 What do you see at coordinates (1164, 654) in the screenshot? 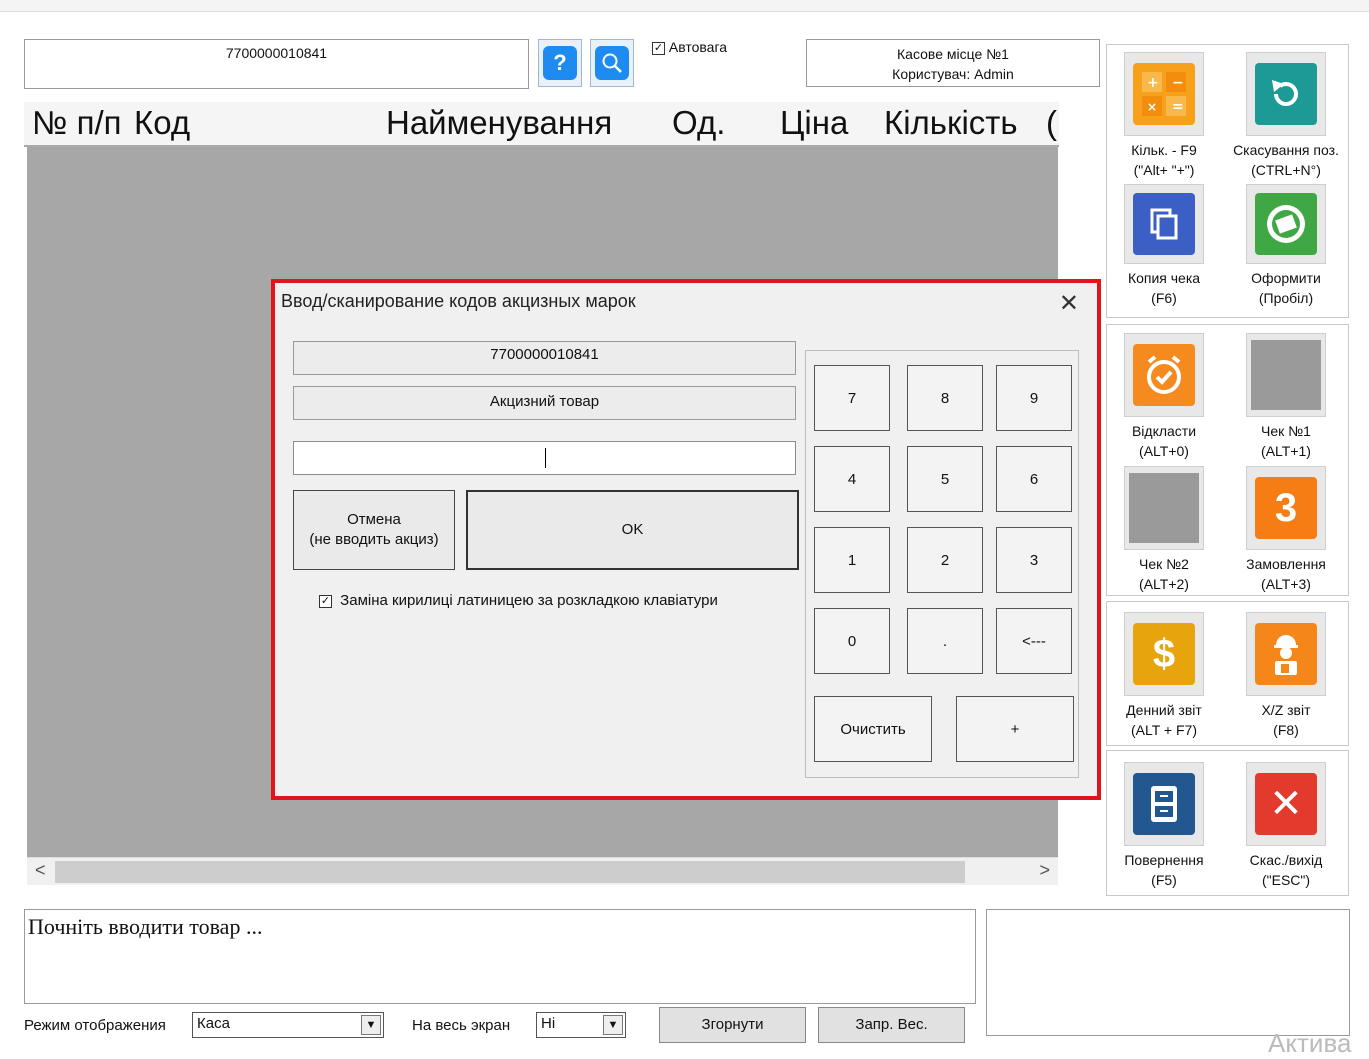
I see `dollar-icon: $` at bounding box center [1164, 654].